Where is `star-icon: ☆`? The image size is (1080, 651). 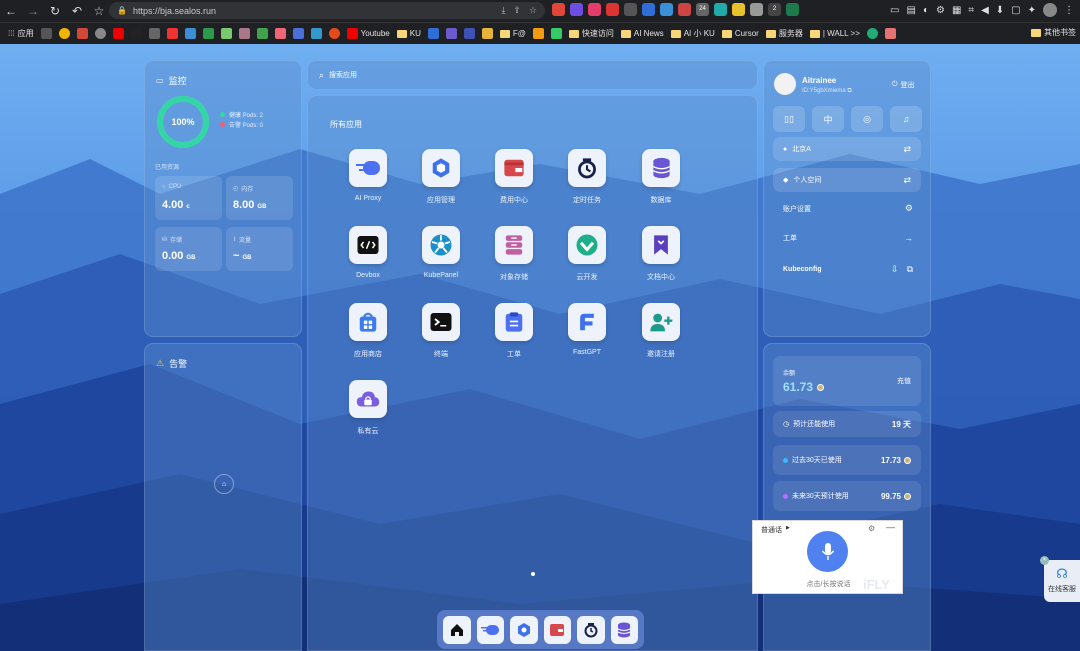
star-icon: ☆ is located at coordinates (99, 11).